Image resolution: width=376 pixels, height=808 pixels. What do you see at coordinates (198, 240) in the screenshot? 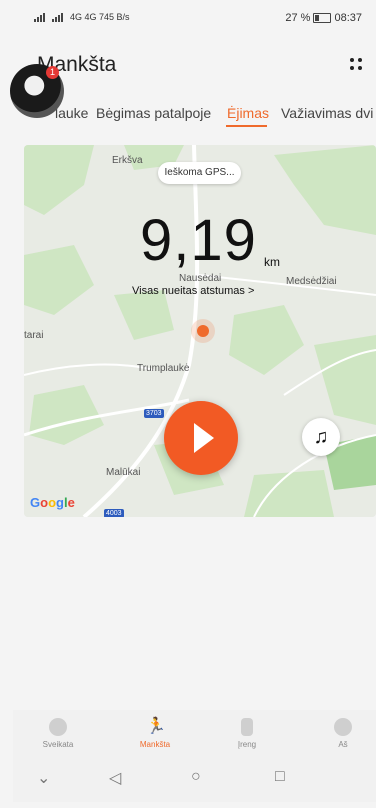
I see `total-distance-value: 9,19` at bounding box center [198, 240].